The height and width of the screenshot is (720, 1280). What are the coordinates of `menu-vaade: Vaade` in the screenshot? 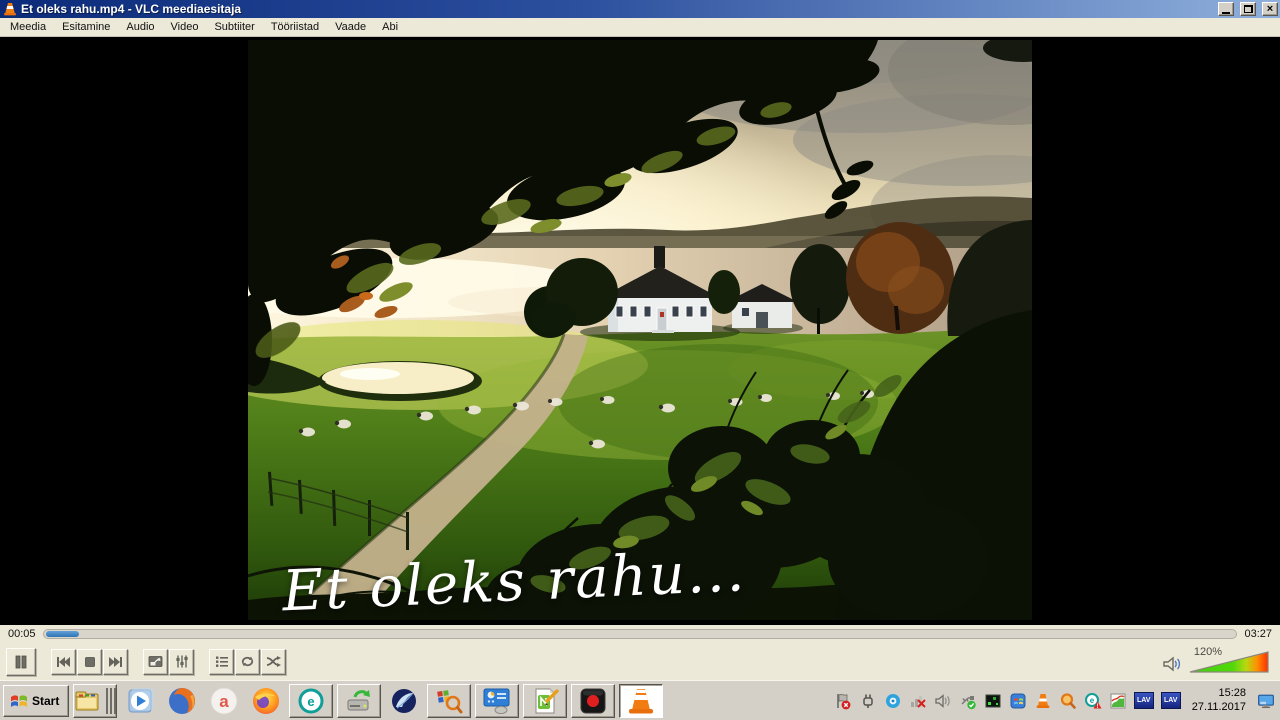 It's located at (350, 27).